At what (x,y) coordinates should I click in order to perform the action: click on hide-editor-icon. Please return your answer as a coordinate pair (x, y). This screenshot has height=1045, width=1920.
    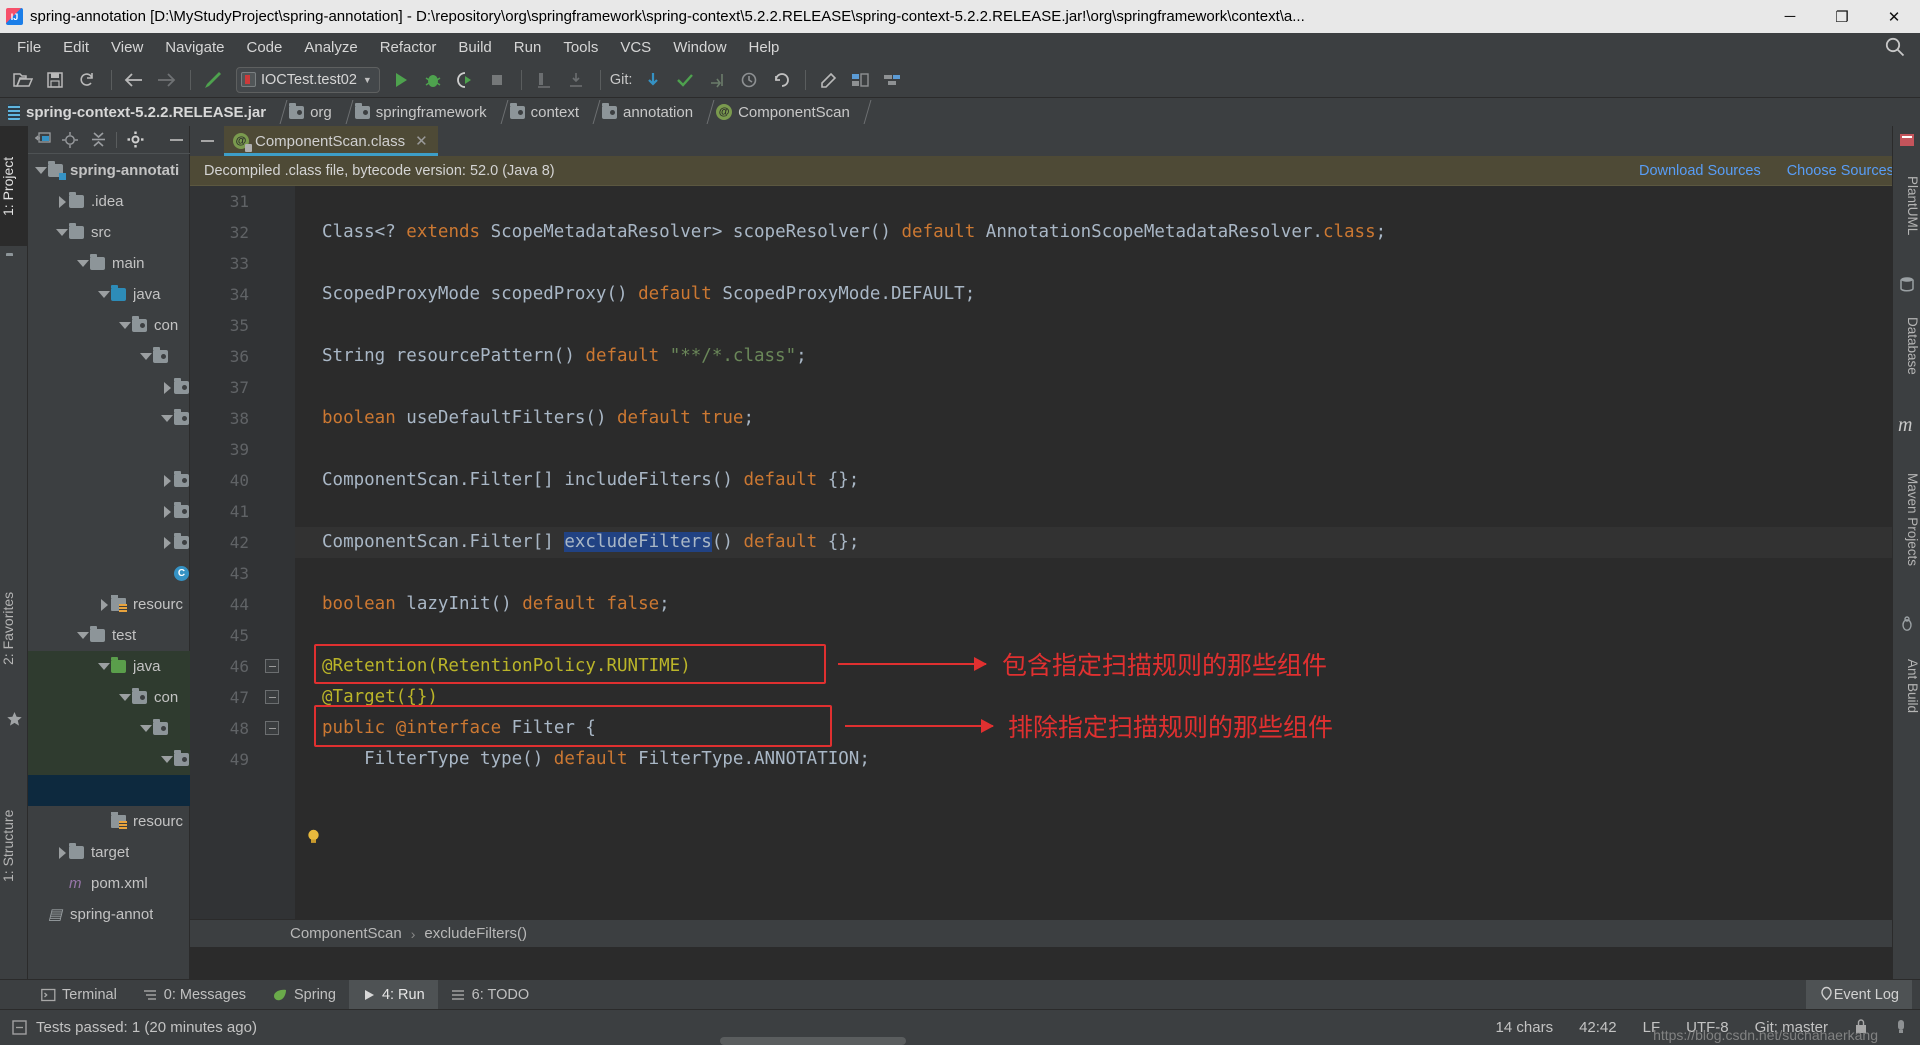
    Looking at the image, I should click on (207, 141).